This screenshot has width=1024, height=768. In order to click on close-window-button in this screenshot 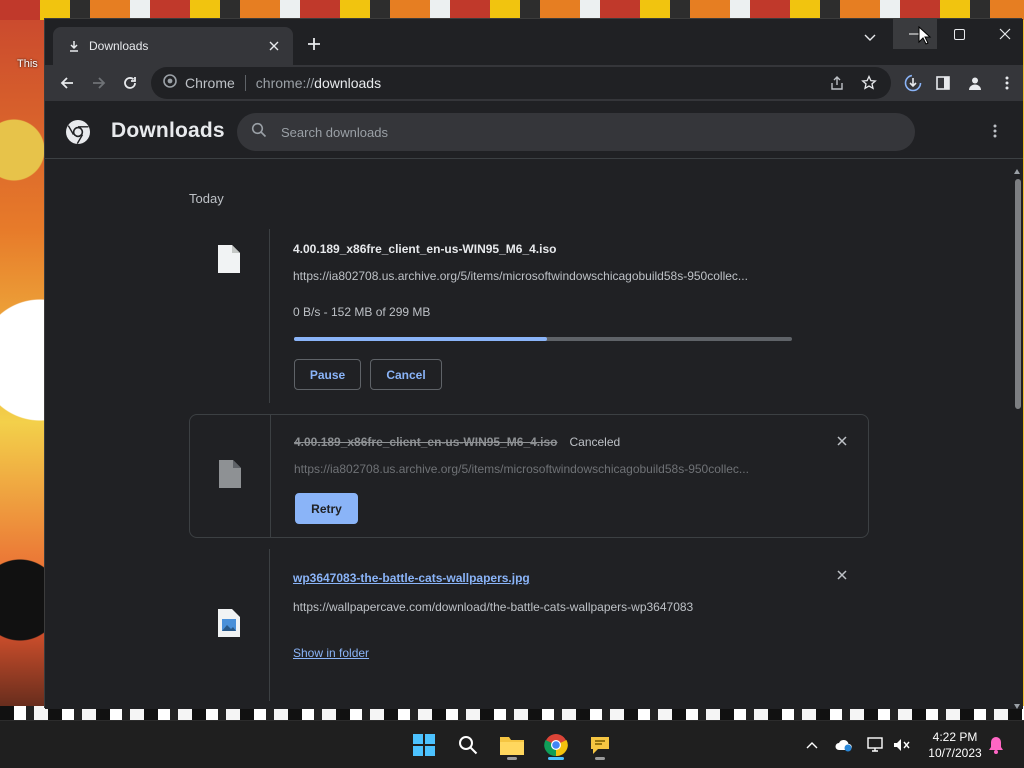, I will do `click(1003, 34)`.